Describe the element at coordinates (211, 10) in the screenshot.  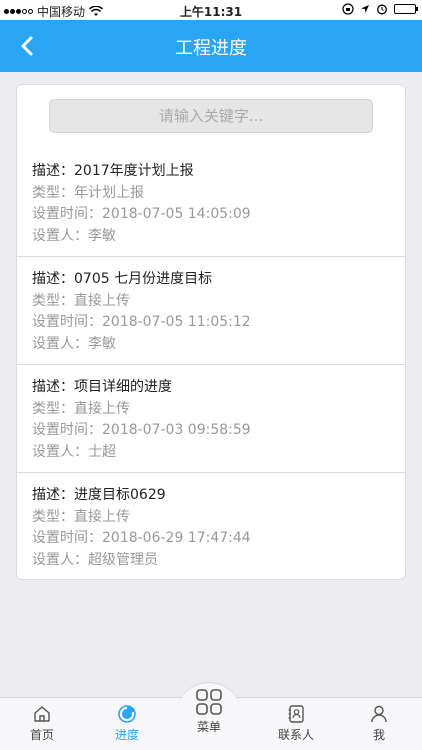
I see `status-bar: 中国移动 上午11:31` at that location.